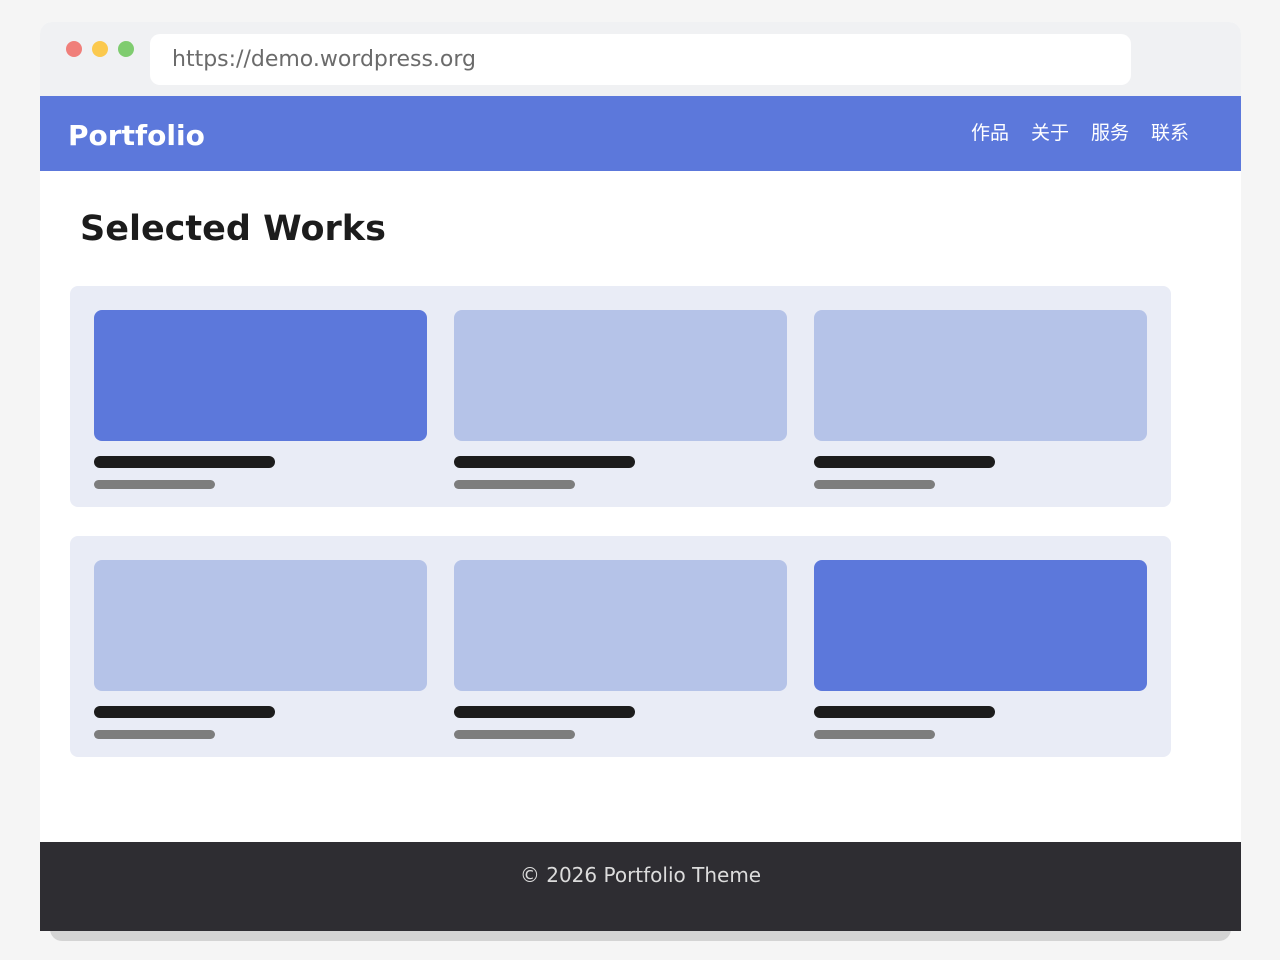  What do you see at coordinates (640, 133) in the screenshot?
I see `site-header: Portfolio 作品 关于 服务 联系` at bounding box center [640, 133].